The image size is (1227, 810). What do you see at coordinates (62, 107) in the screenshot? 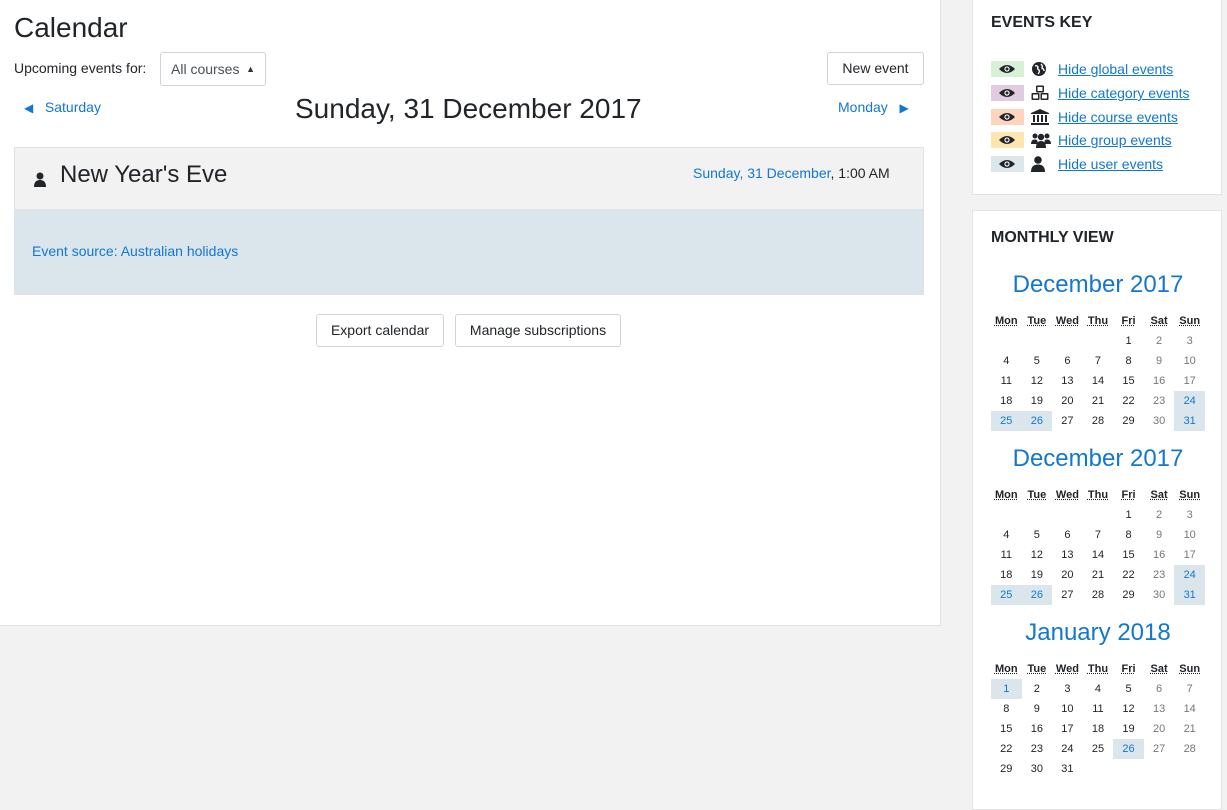
I see `previous-day-link: ◀ Saturday` at bounding box center [62, 107].